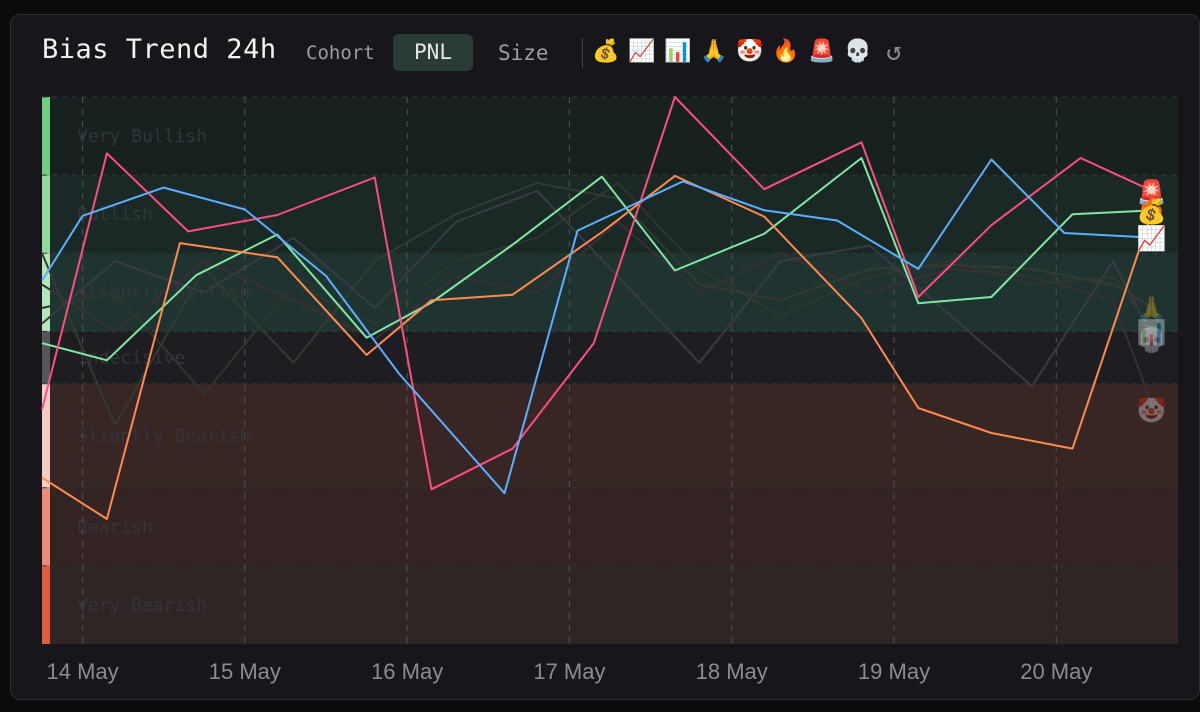  Describe the element at coordinates (1152, 239) in the screenshot. I see `series-end-icon: 📈` at that location.